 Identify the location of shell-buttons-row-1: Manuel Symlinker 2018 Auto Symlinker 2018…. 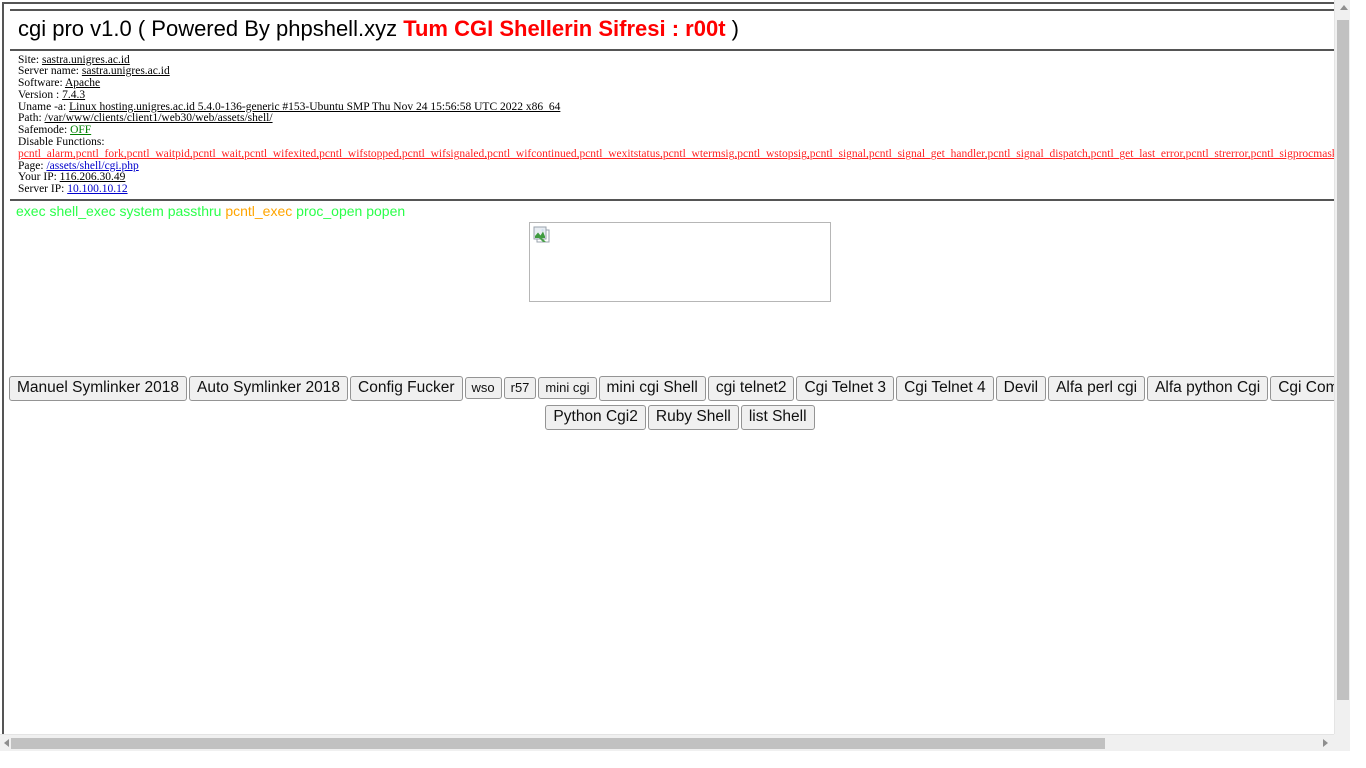
(679, 388).